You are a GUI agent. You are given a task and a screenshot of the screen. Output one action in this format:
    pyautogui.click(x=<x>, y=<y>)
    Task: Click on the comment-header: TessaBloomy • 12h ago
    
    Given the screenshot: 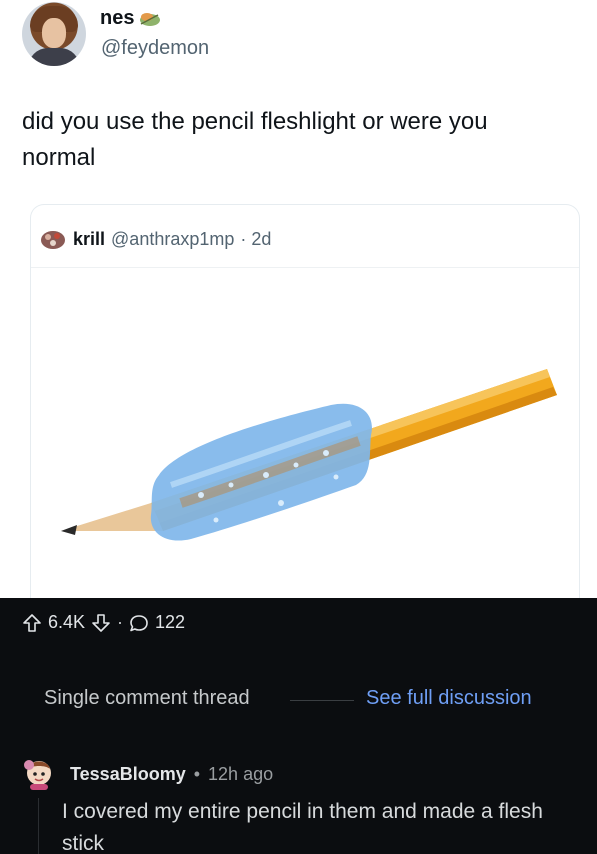 What is the action you would take?
    pyautogui.click(x=171, y=774)
    